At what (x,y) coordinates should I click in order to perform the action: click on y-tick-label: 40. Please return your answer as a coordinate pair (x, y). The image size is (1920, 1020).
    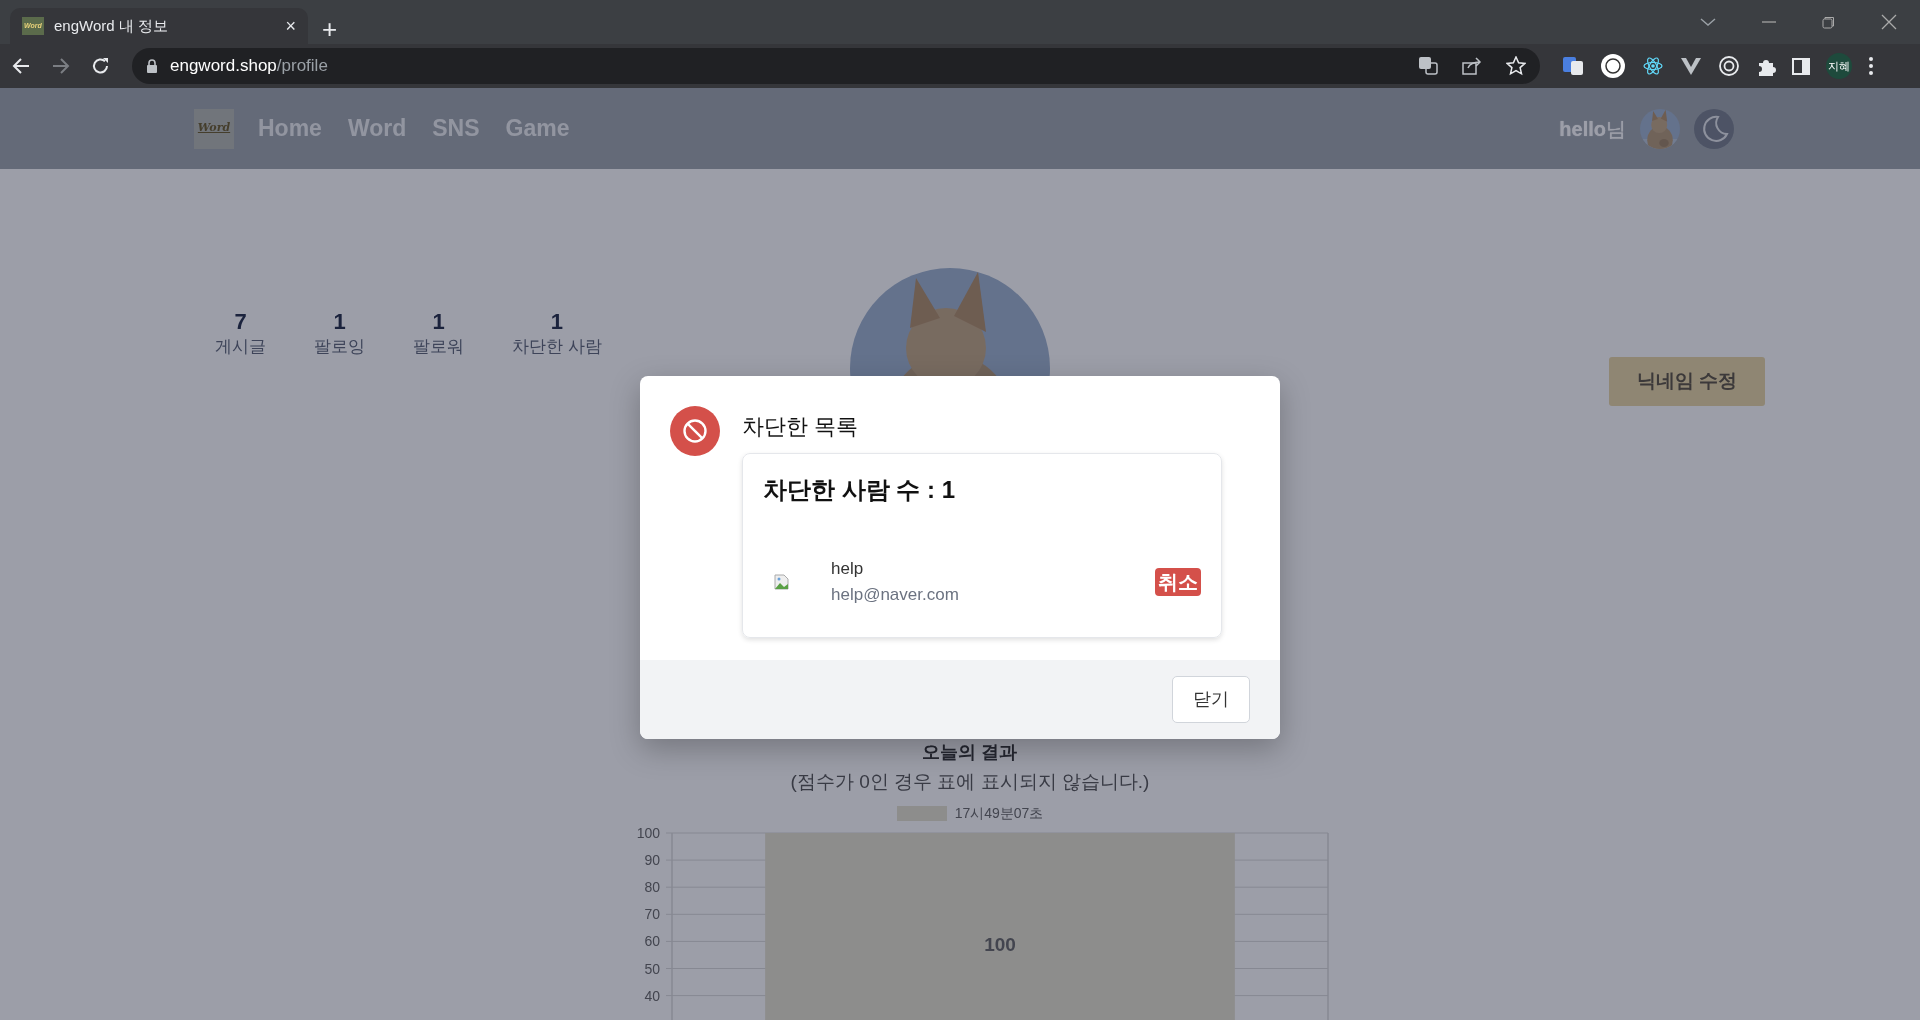
    Looking at the image, I should click on (652, 995).